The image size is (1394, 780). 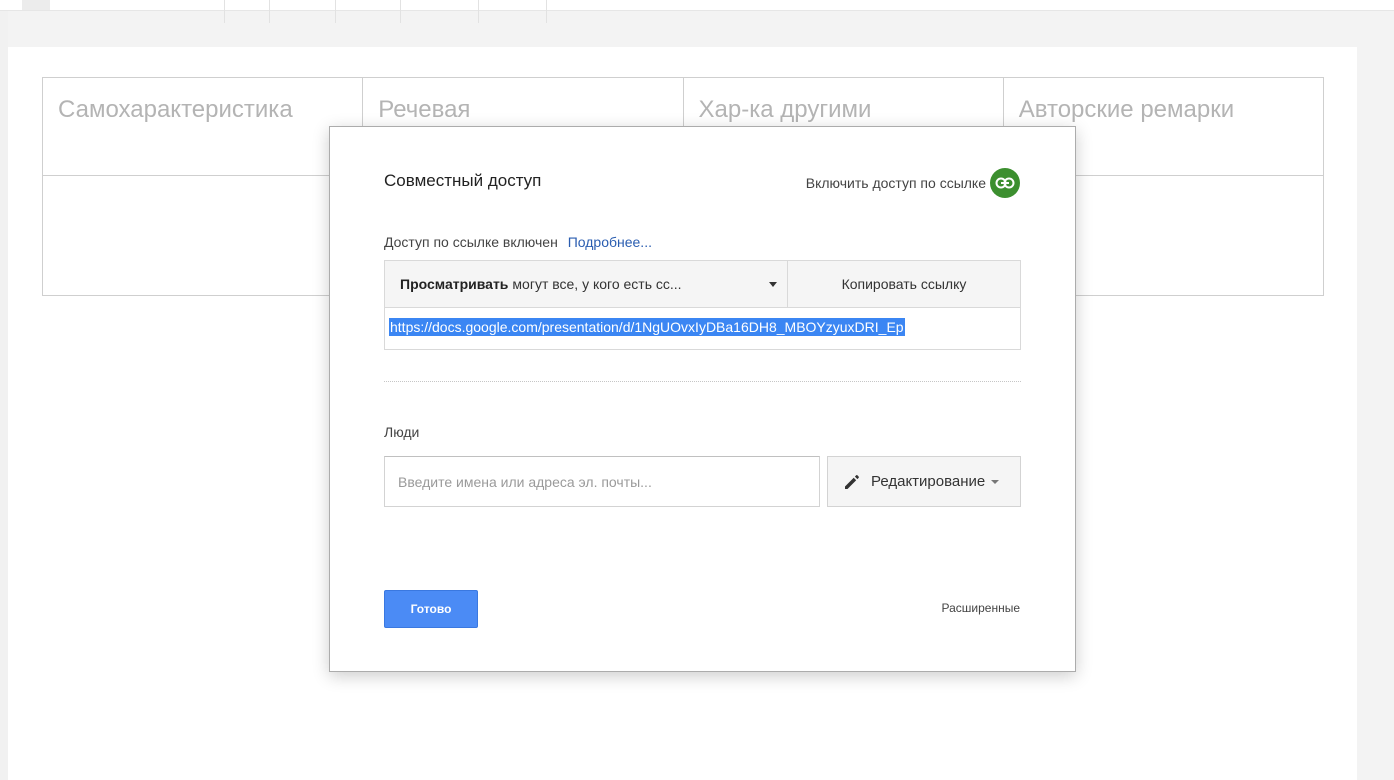 What do you see at coordinates (980, 608) in the screenshot?
I see `advanced-settings-link: Расширенные` at bounding box center [980, 608].